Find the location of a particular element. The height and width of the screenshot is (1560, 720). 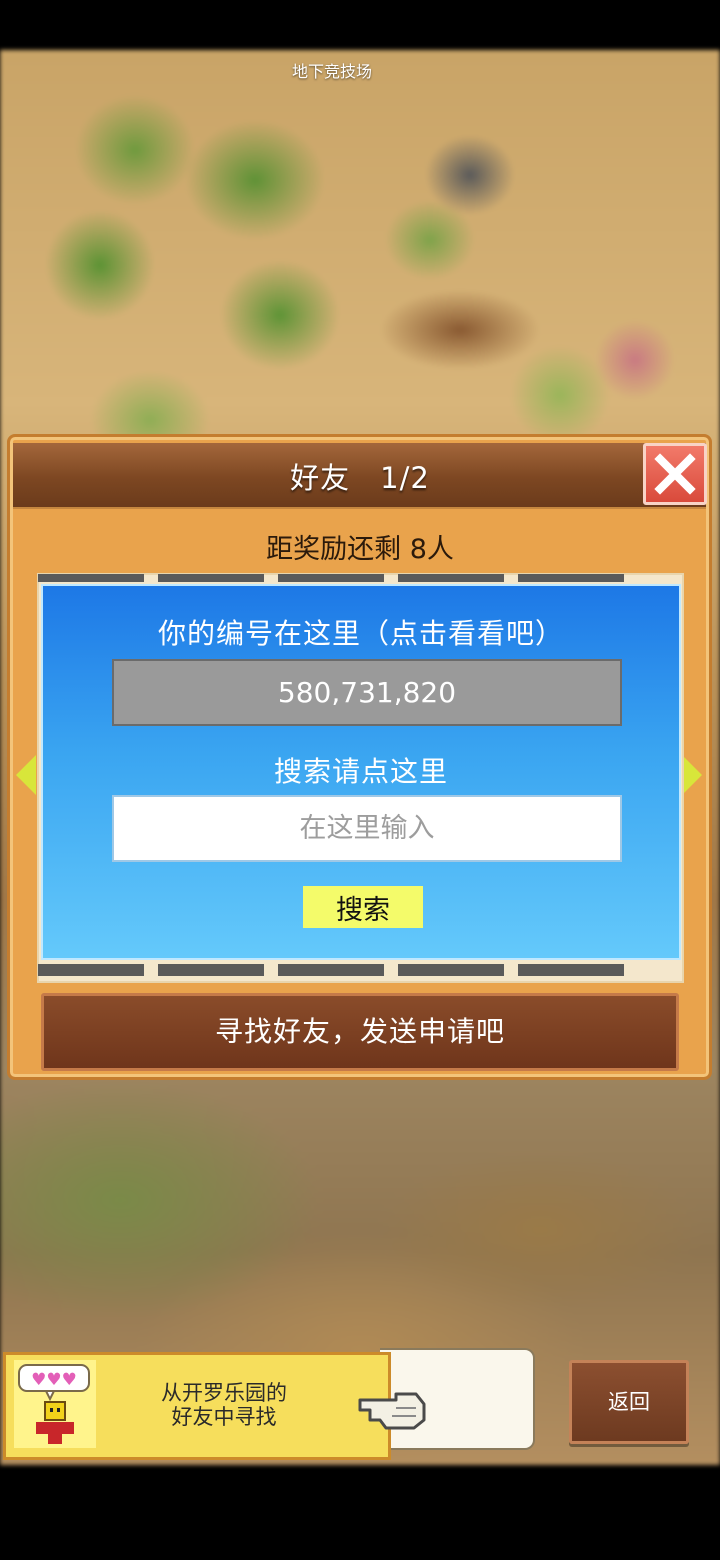

chevron-right-icon is located at coordinates (692, 775).